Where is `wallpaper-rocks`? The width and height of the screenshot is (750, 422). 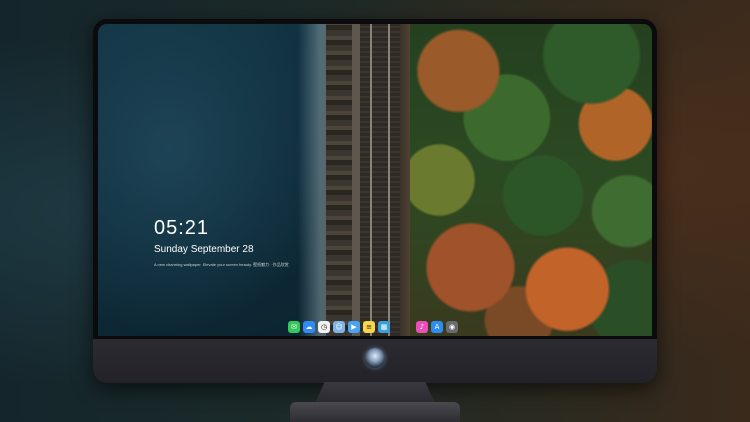 wallpaper-rocks is located at coordinates (339, 180).